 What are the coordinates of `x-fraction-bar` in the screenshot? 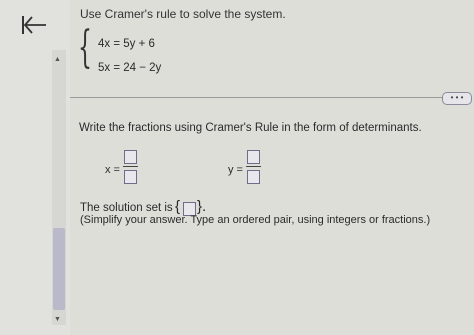 It's located at (130, 166).